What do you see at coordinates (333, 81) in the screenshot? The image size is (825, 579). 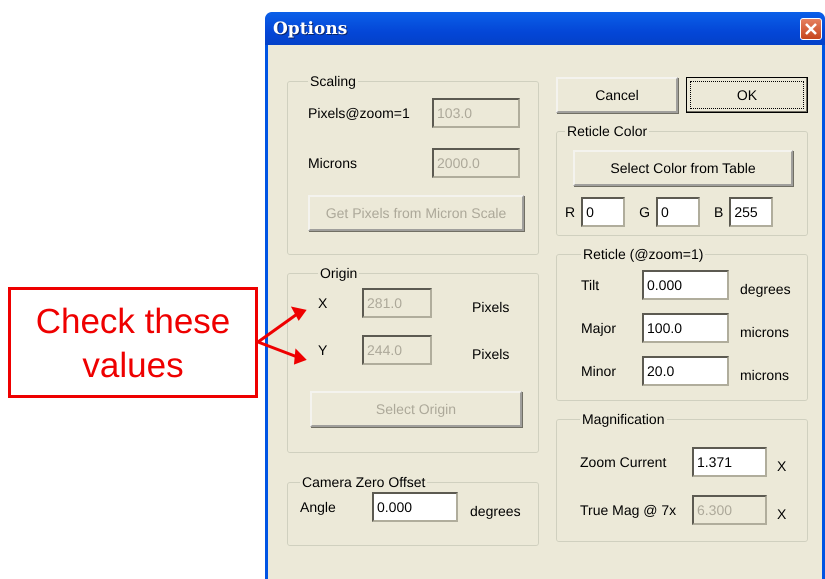 I see `group-title: Scaling` at bounding box center [333, 81].